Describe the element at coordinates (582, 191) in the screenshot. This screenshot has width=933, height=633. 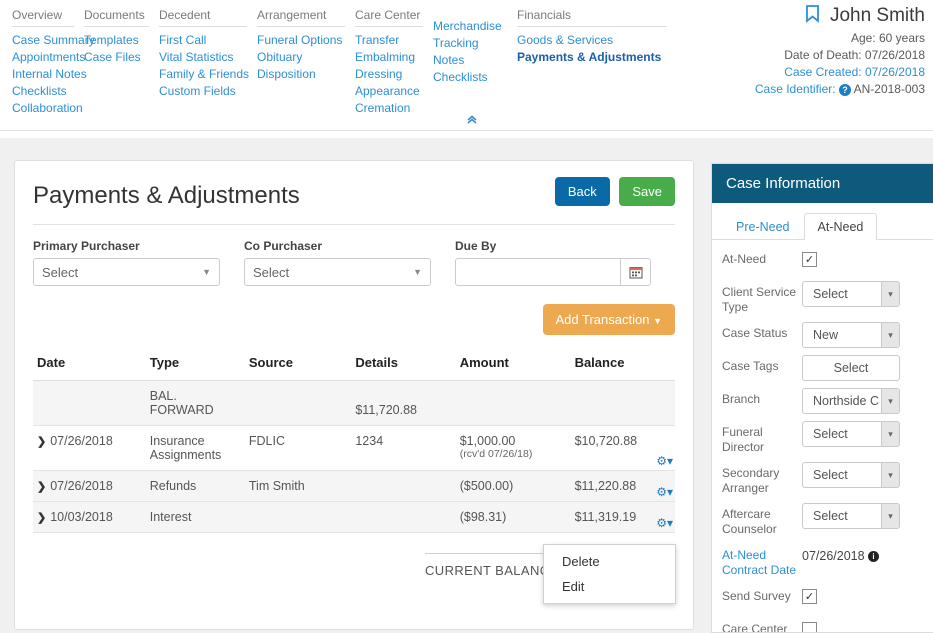
I see `back-button: Back` at that location.